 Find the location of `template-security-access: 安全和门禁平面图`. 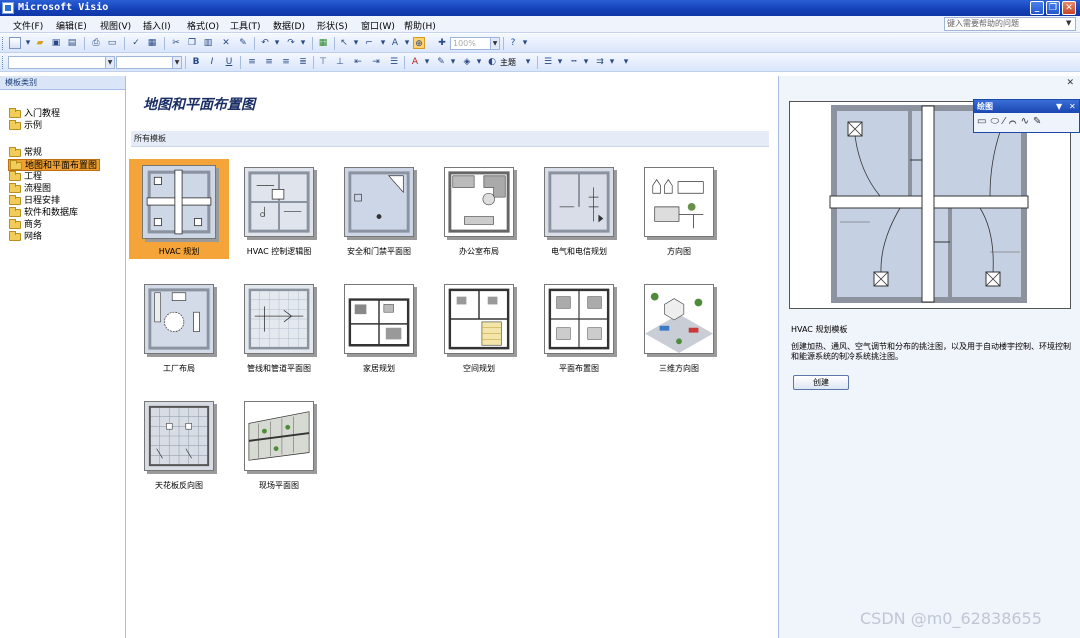

template-security-access: 安全和门禁平面图 is located at coordinates (379, 209).